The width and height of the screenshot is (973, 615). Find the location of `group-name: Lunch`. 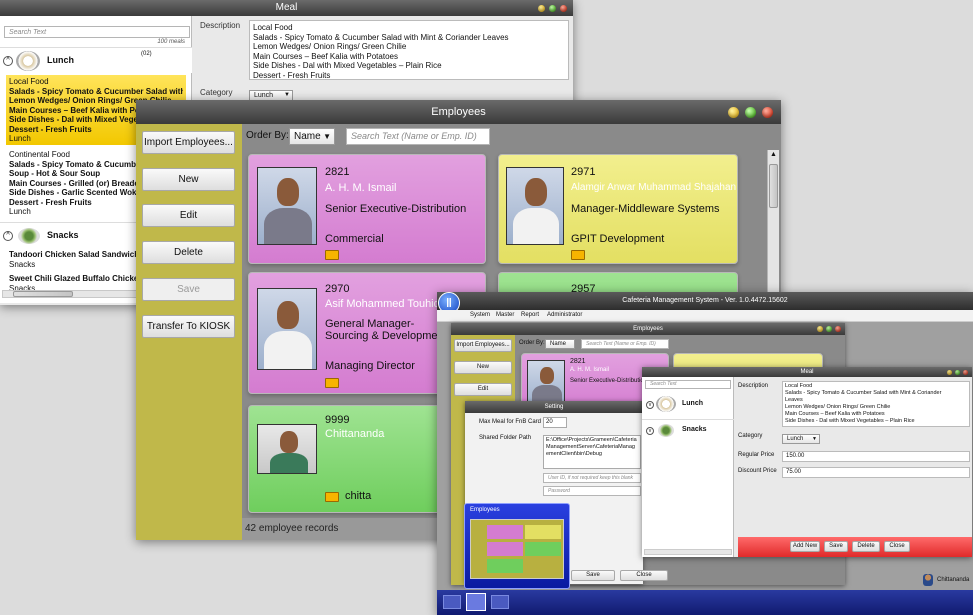

group-name: Lunch is located at coordinates (692, 403).